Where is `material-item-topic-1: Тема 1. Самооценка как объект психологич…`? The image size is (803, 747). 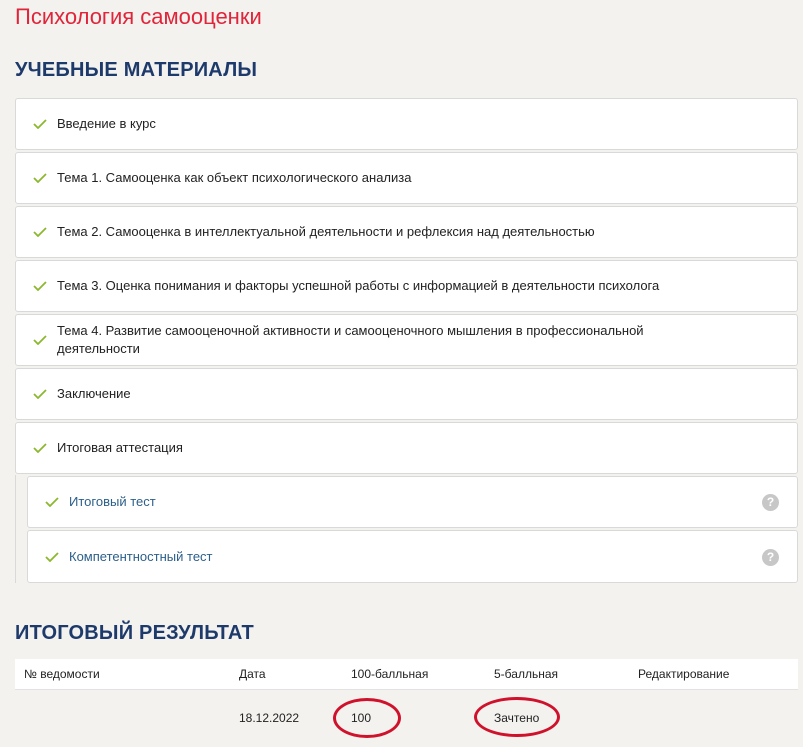 material-item-topic-1: Тема 1. Самооценка как объект психологич… is located at coordinates (406, 178).